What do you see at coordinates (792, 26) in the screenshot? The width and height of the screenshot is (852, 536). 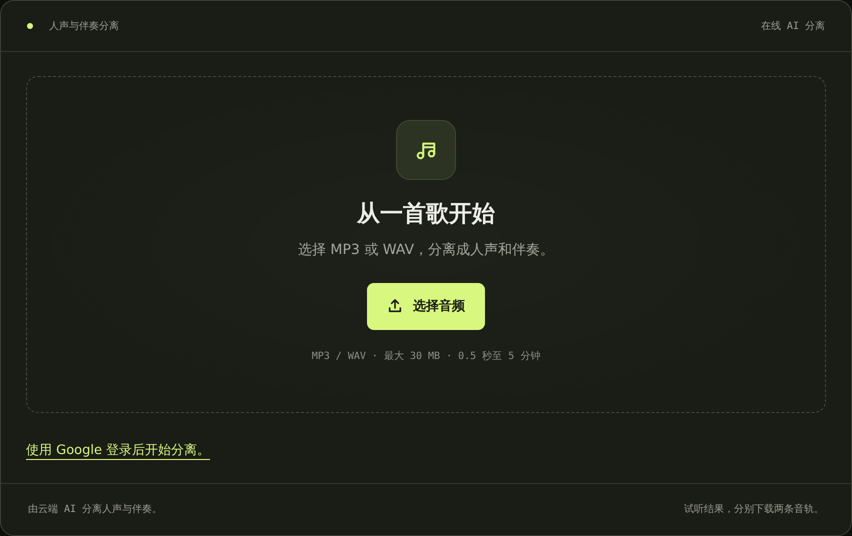 I see `mode-label: 在线 AI 分离` at bounding box center [792, 26].